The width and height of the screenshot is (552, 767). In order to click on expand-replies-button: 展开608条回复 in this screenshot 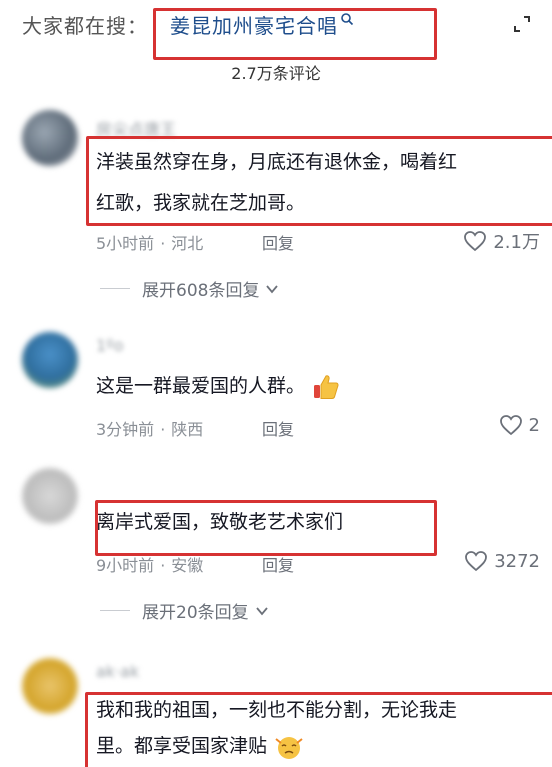, I will do `click(189, 288)`.